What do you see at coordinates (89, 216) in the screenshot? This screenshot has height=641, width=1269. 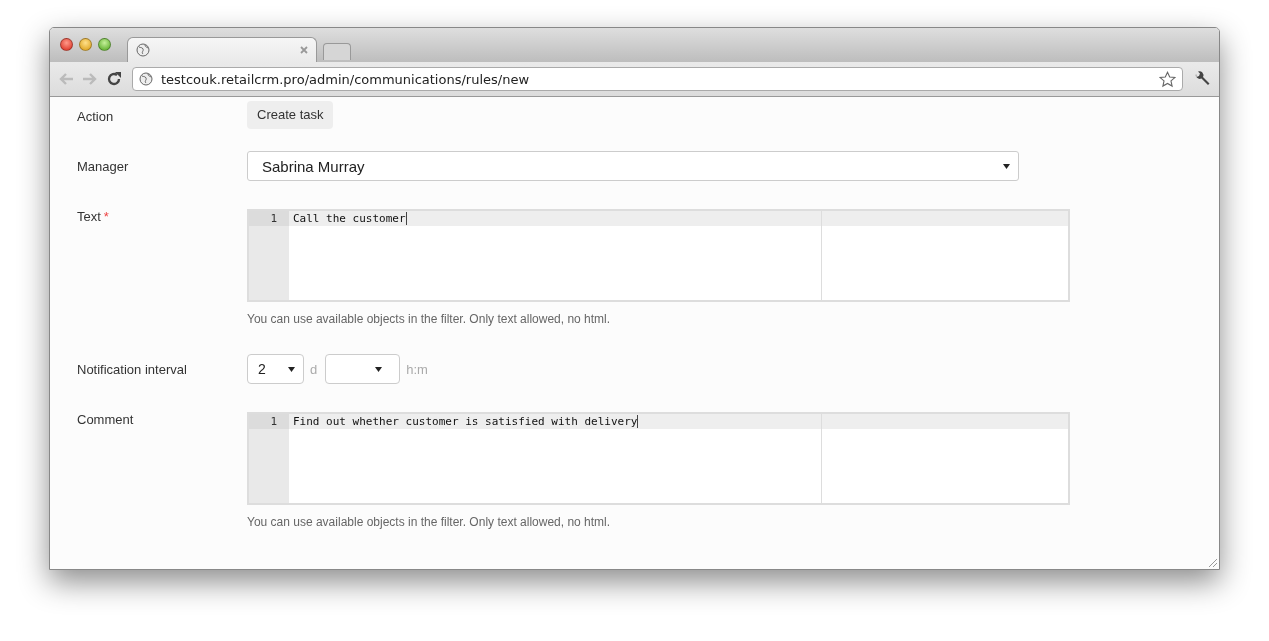 I see `field-label: Text` at bounding box center [89, 216].